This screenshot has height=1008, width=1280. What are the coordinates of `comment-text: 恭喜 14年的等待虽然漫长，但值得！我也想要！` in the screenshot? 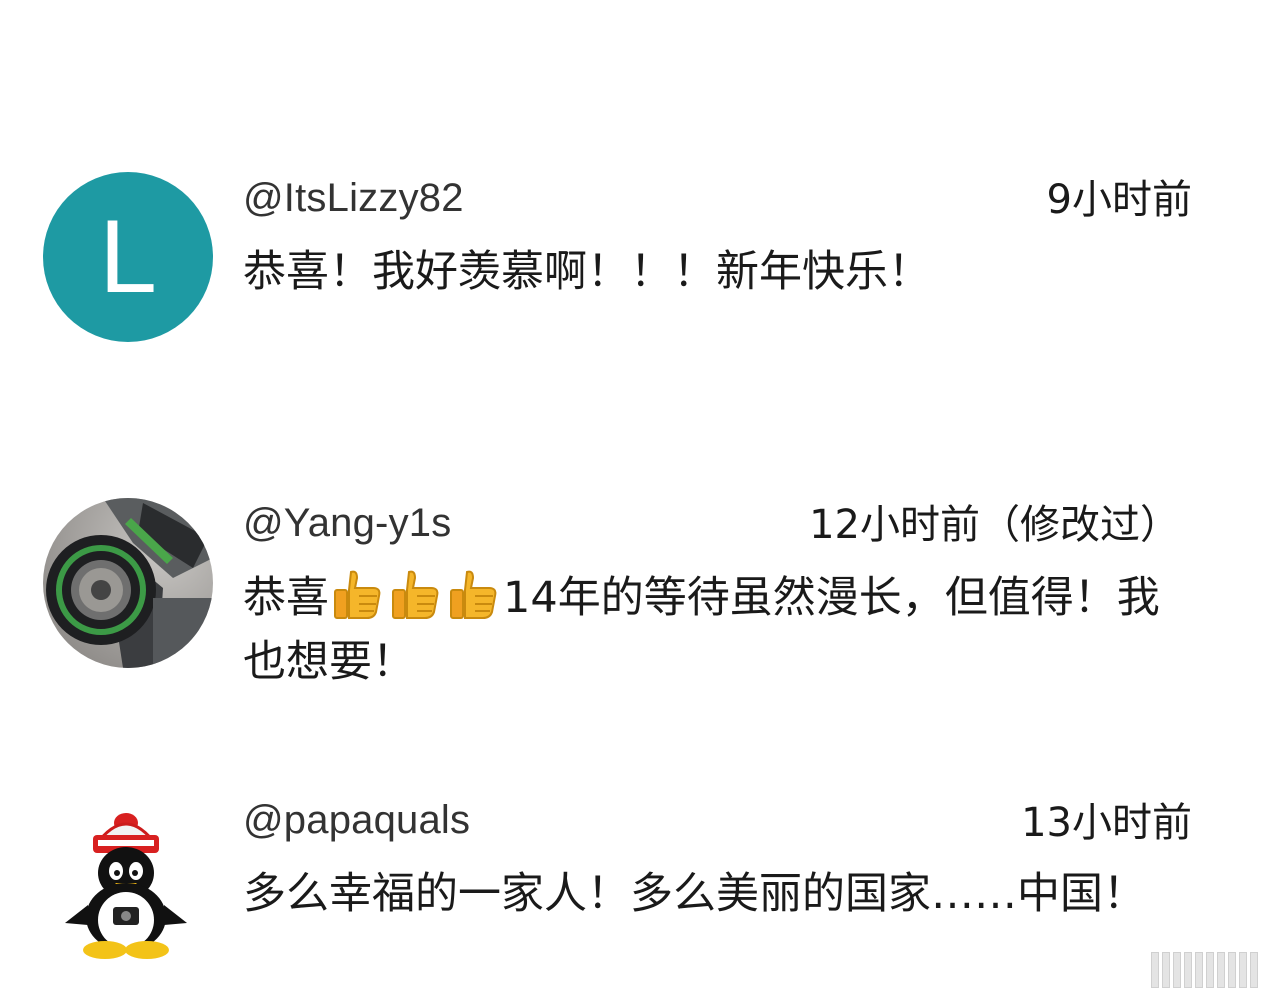 It's located at (703, 630).